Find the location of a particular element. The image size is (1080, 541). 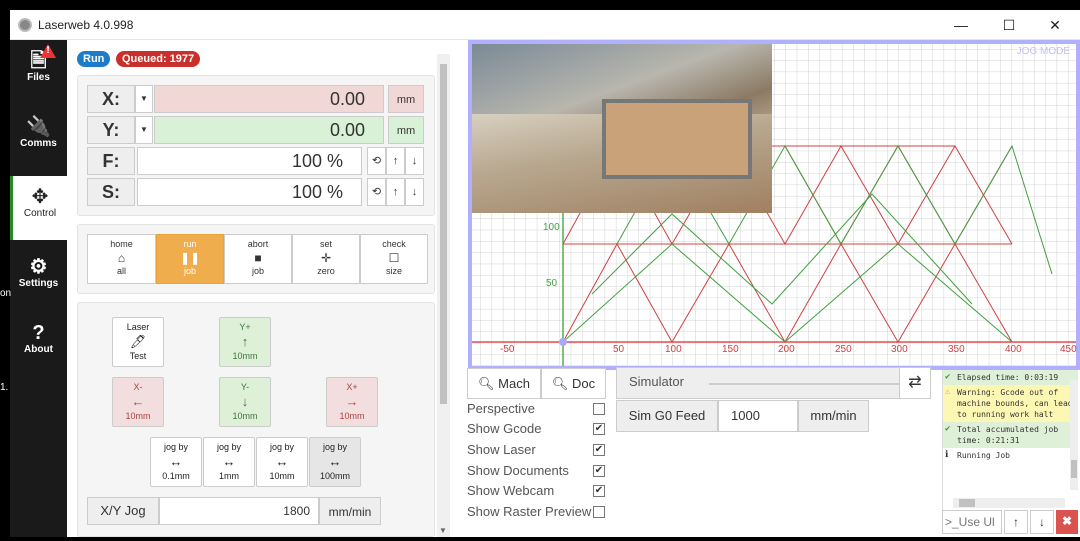

x-position-value: 0.00 is located at coordinates (269, 99).